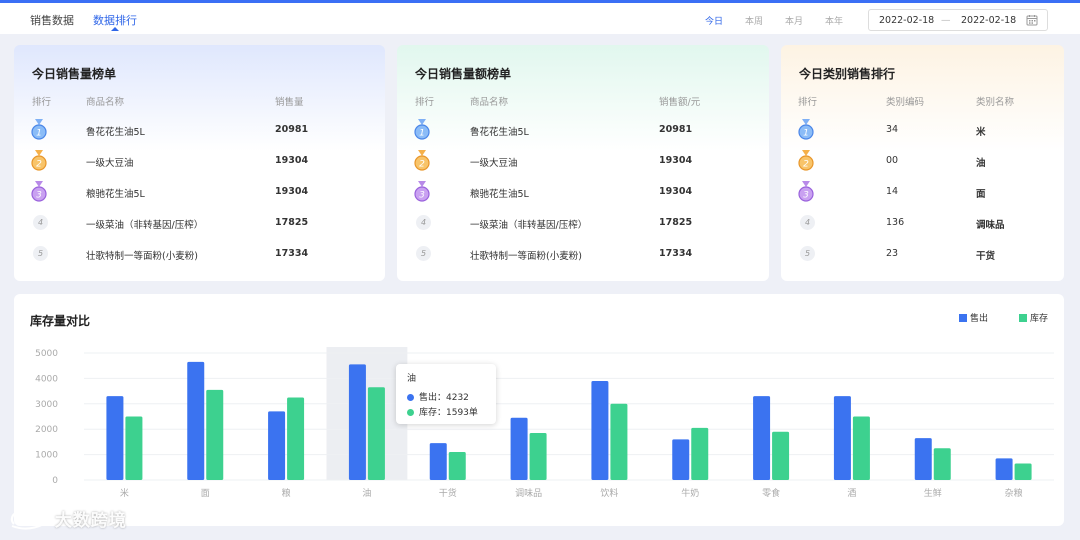 Image resolution: width=1080 pixels, height=540 pixels. Describe the element at coordinates (922, 224) in the screenshot. I see `ranking-row: 4 136 调味品` at that location.